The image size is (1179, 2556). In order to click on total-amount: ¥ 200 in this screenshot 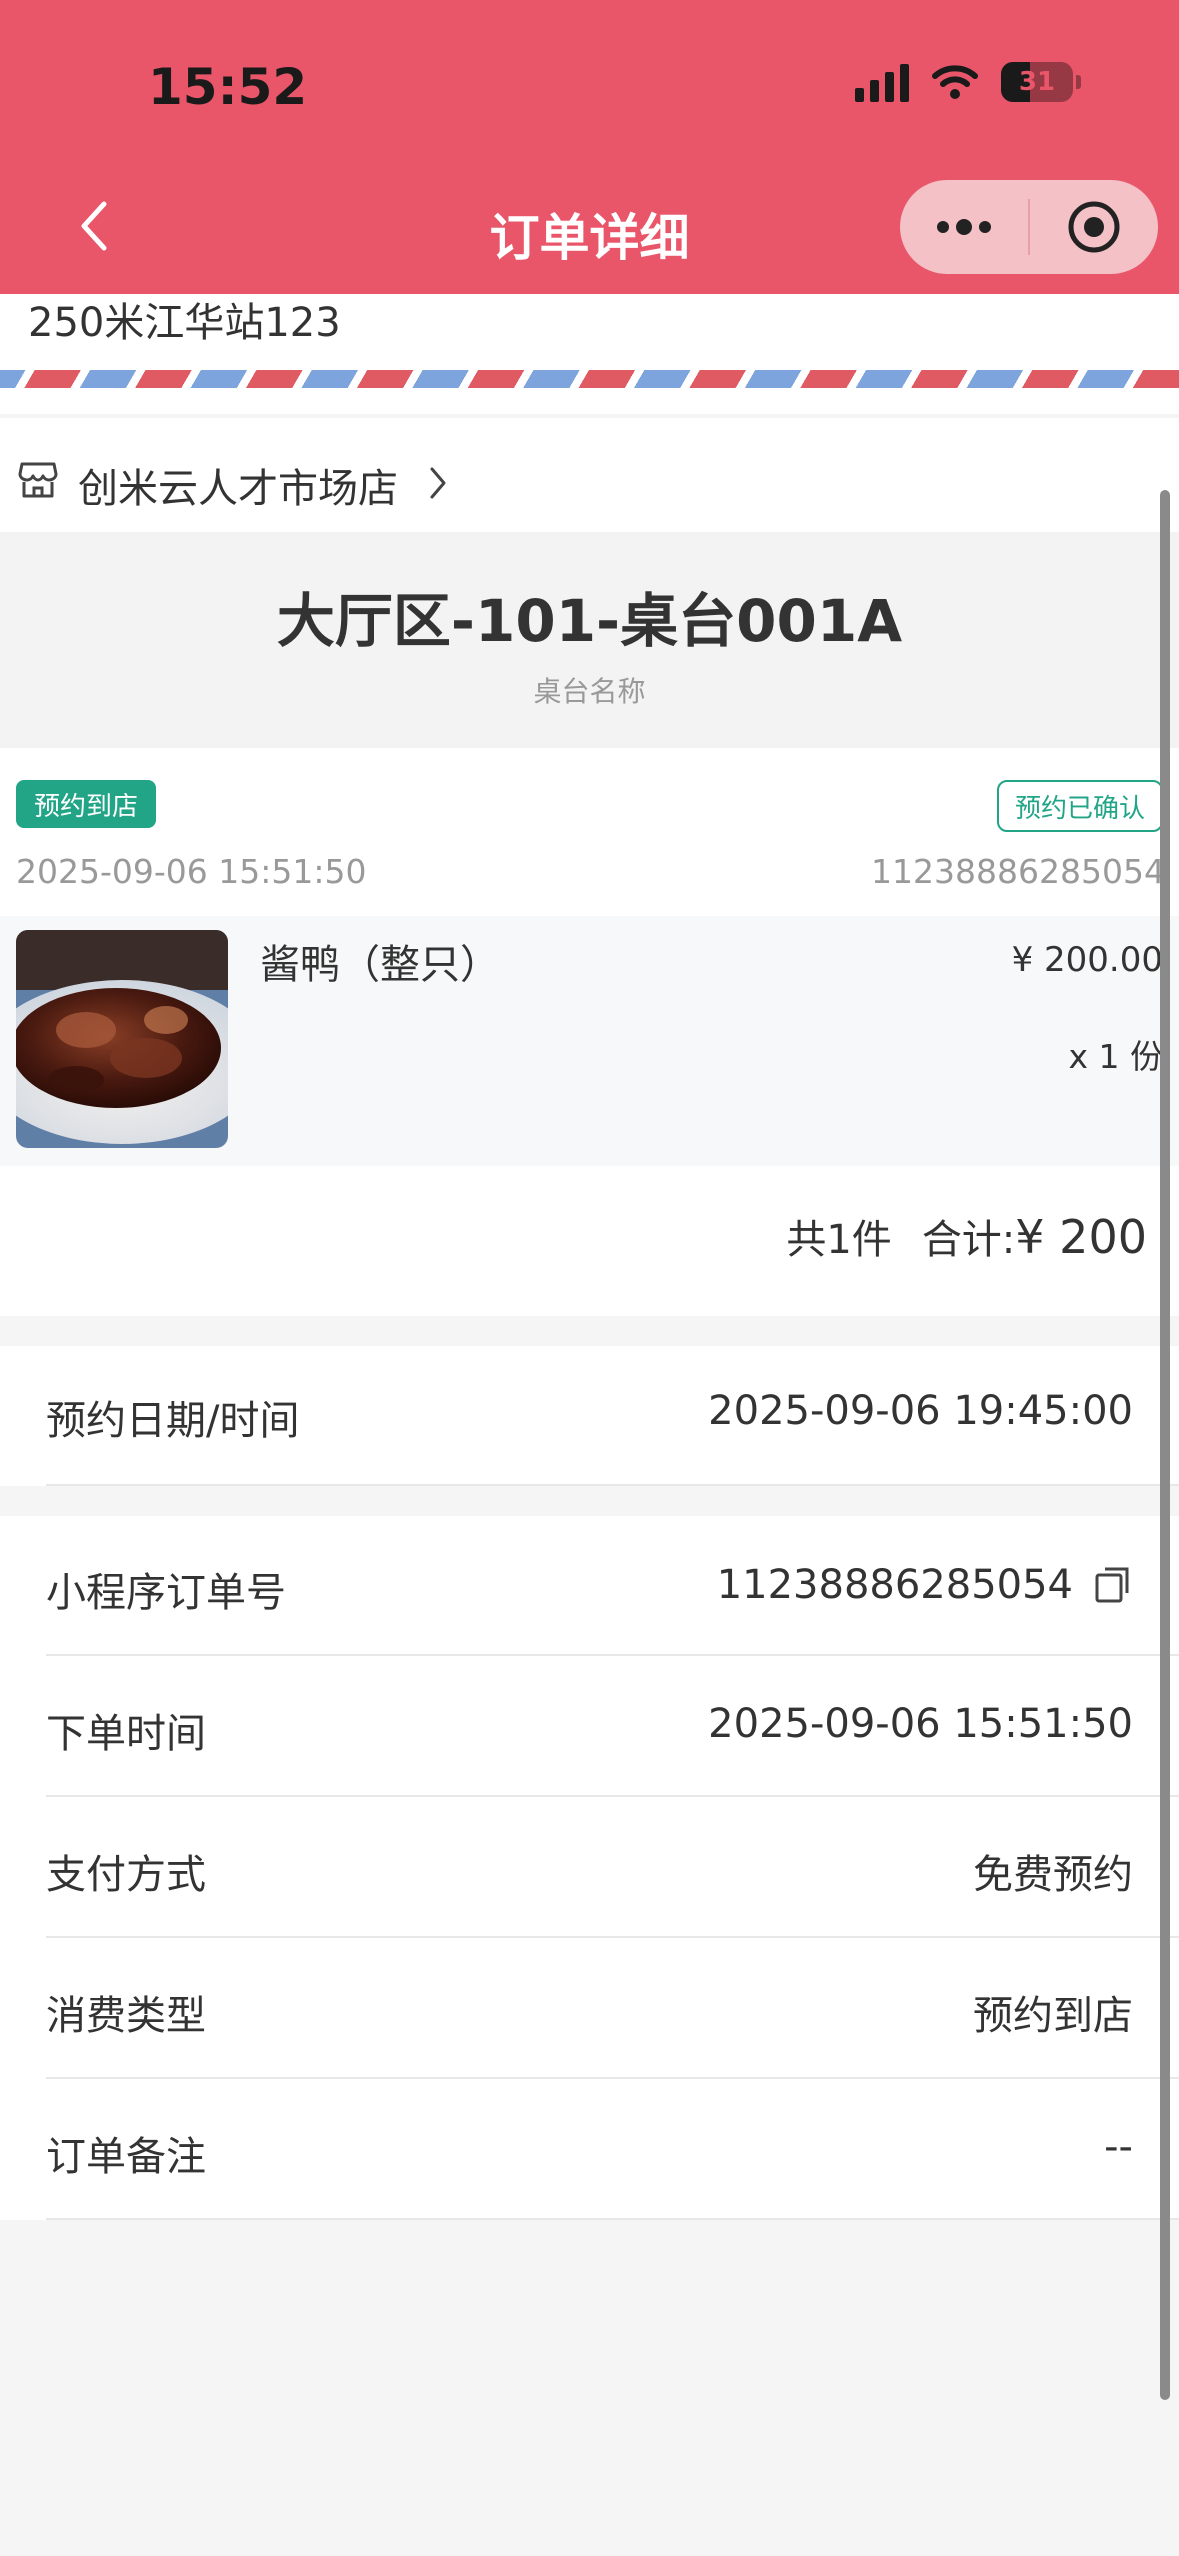, I will do `click(1081, 1237)`.